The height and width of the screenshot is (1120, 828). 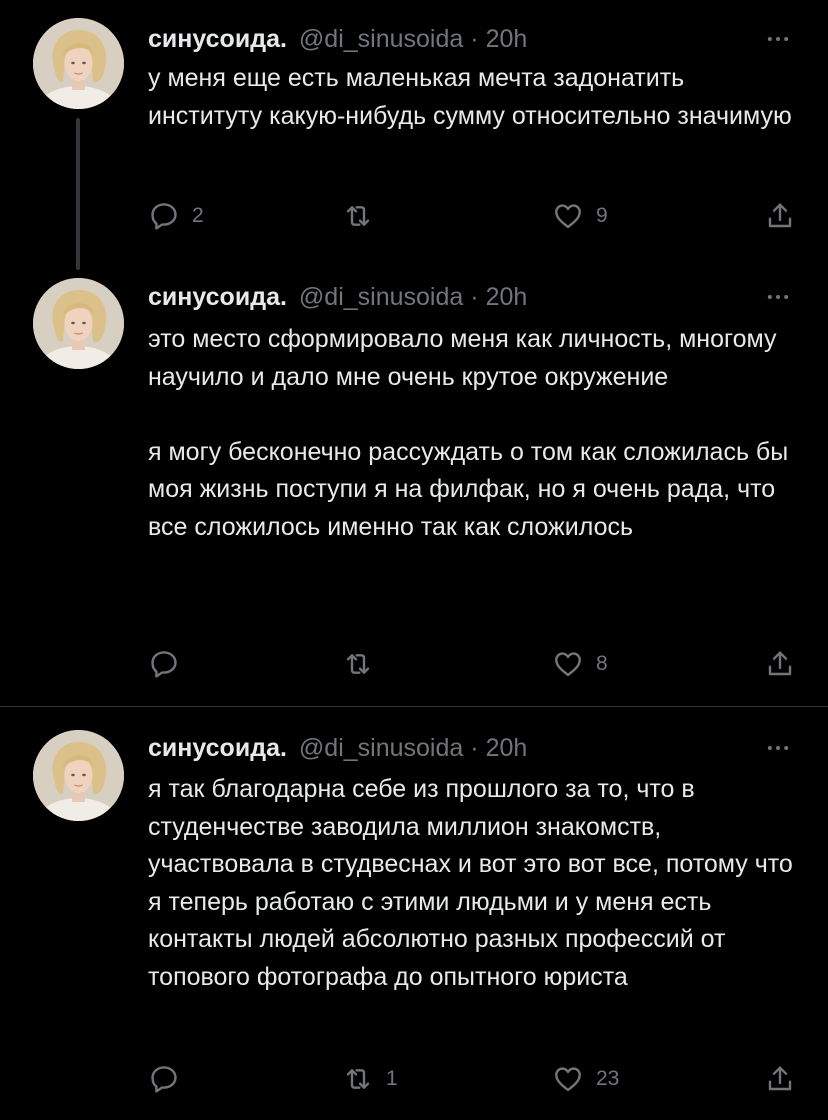 I want to click on like-count: 8, so click(x=602, y=663).